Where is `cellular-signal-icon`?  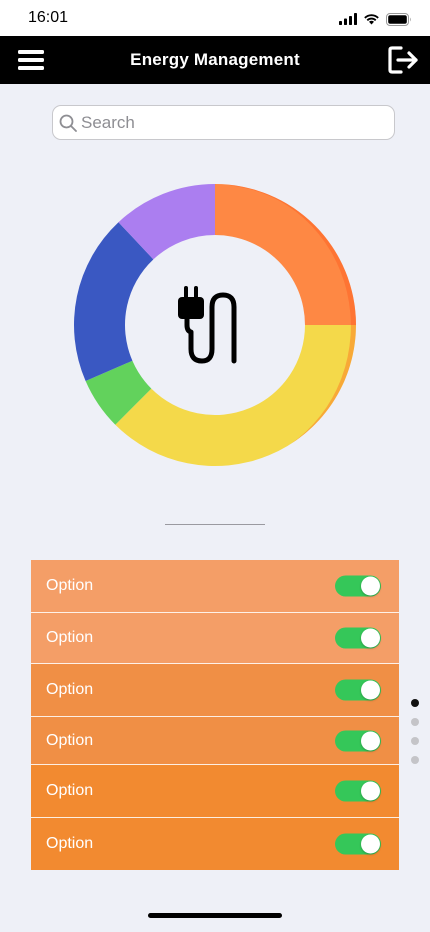
cellular-signal-icon is located at coordinates (348, 19).